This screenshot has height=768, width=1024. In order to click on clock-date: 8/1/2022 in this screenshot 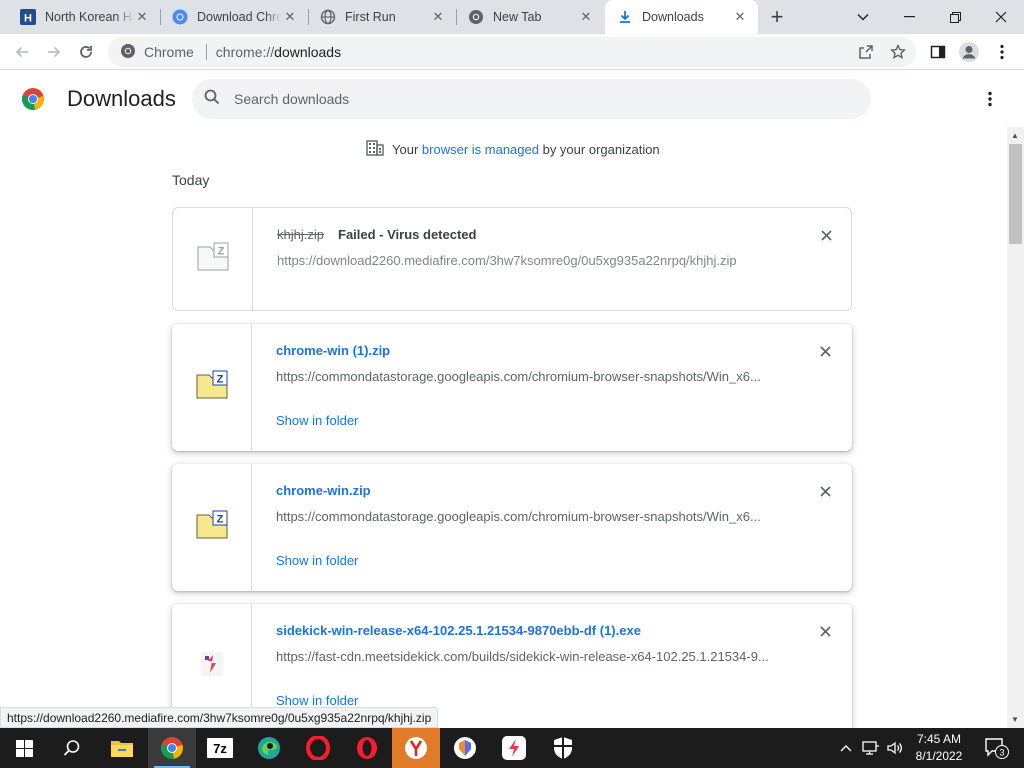, I will do `click(939, 756)`.